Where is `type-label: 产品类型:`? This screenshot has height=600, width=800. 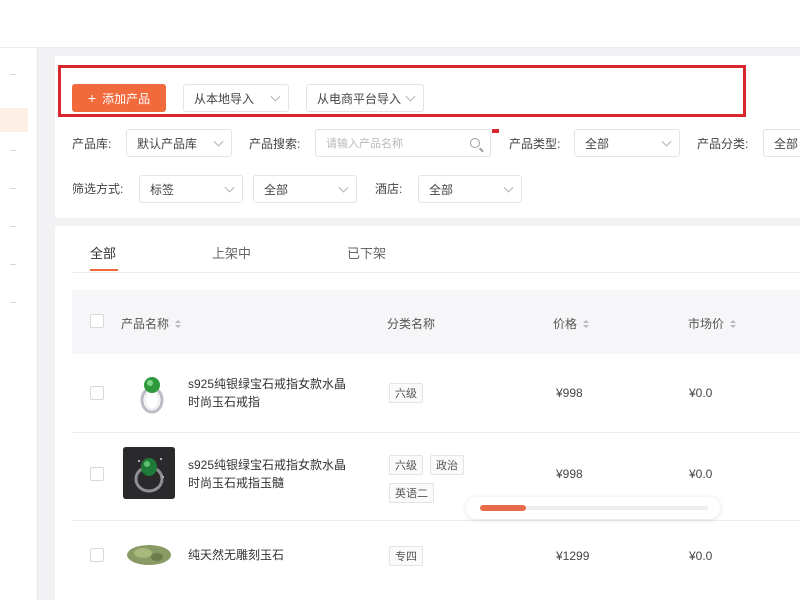 type-label: 产品类型: is located at coordinates (535, 144).